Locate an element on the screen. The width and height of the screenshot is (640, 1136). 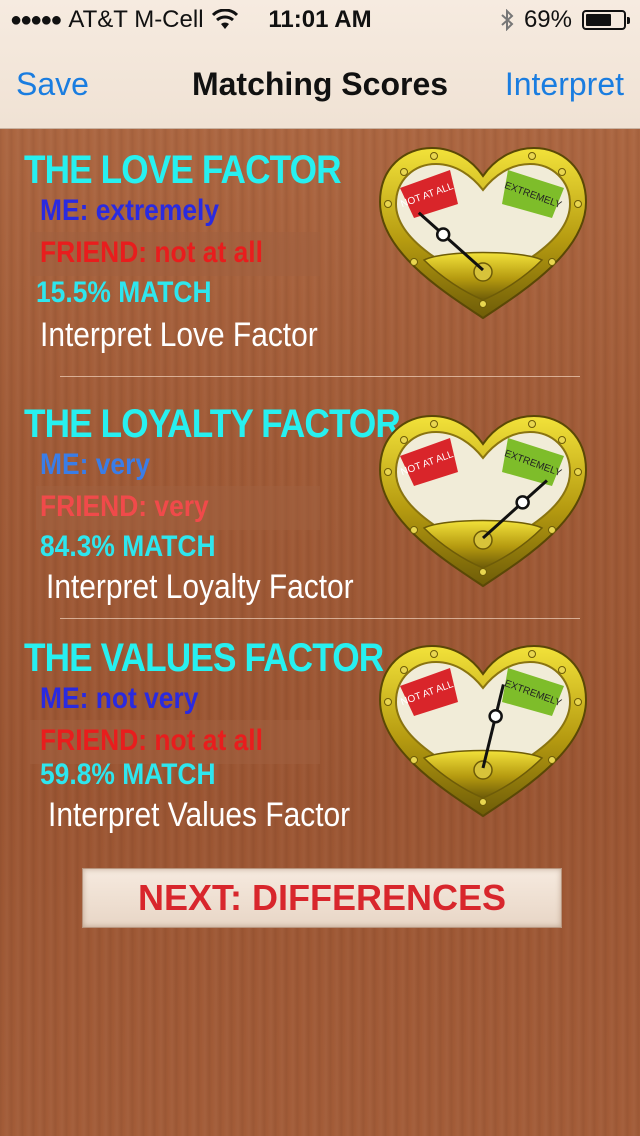
next-differences-button: NEXT: DIFFERENCES is located at coordinates (322, 898).